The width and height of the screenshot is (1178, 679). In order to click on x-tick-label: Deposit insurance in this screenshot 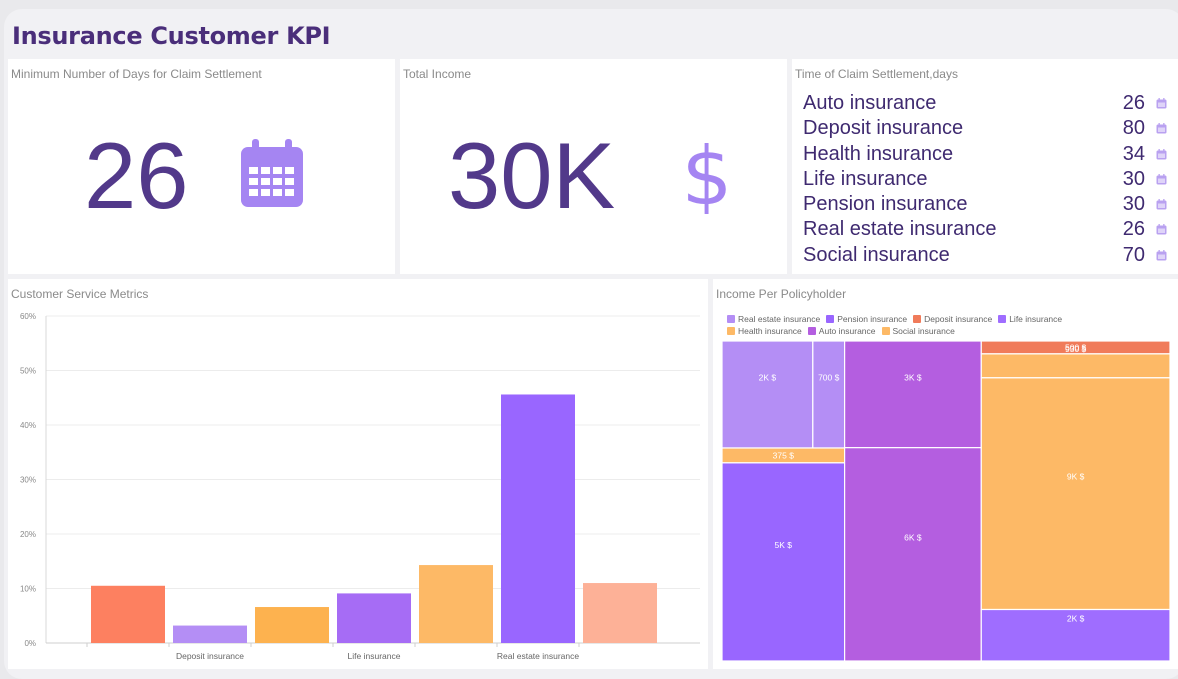, I will do `click(210, 656)`.